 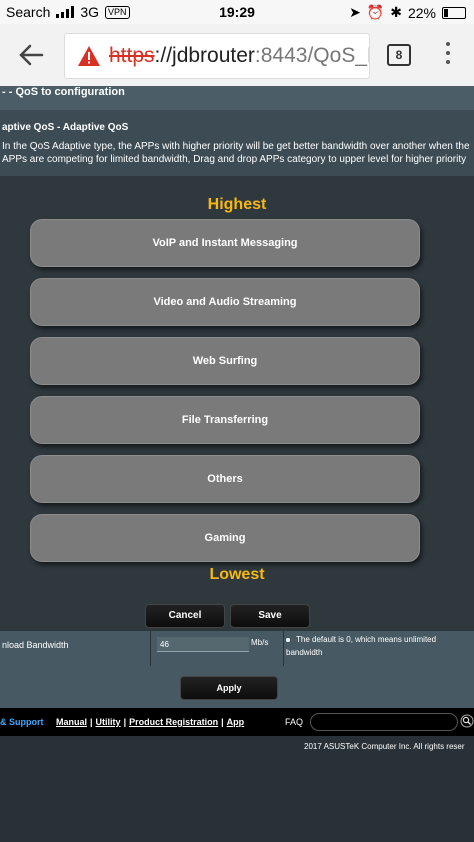 I want to click on bullet-icon, so click(x=288, y=639).